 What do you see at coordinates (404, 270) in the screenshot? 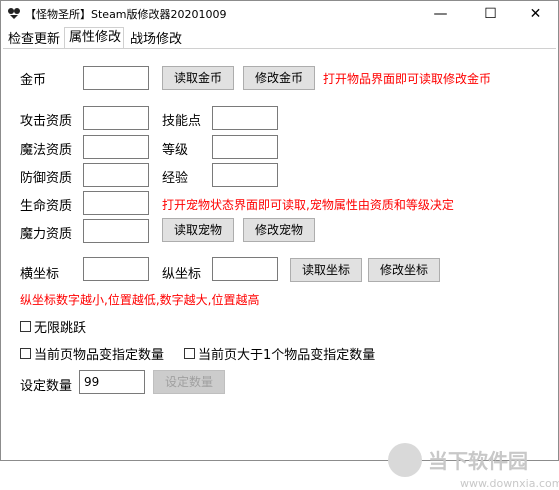
I see `modify-coord-button: 修改坐标` at bounding box center [404, 270].